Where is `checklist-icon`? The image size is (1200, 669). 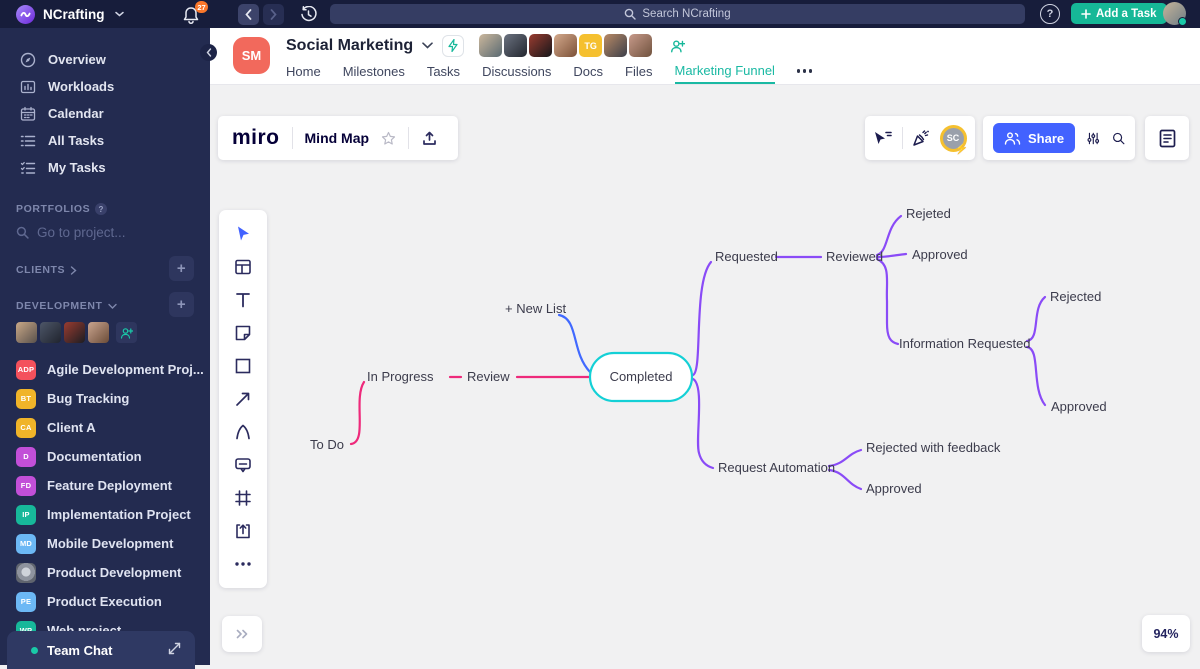 checklist-icon is located at coordinates (28, 167).